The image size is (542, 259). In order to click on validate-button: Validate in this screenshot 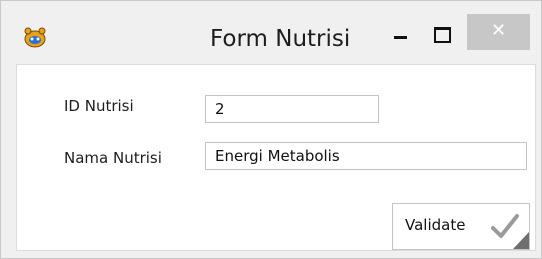, I will do `click(461, 226)`.